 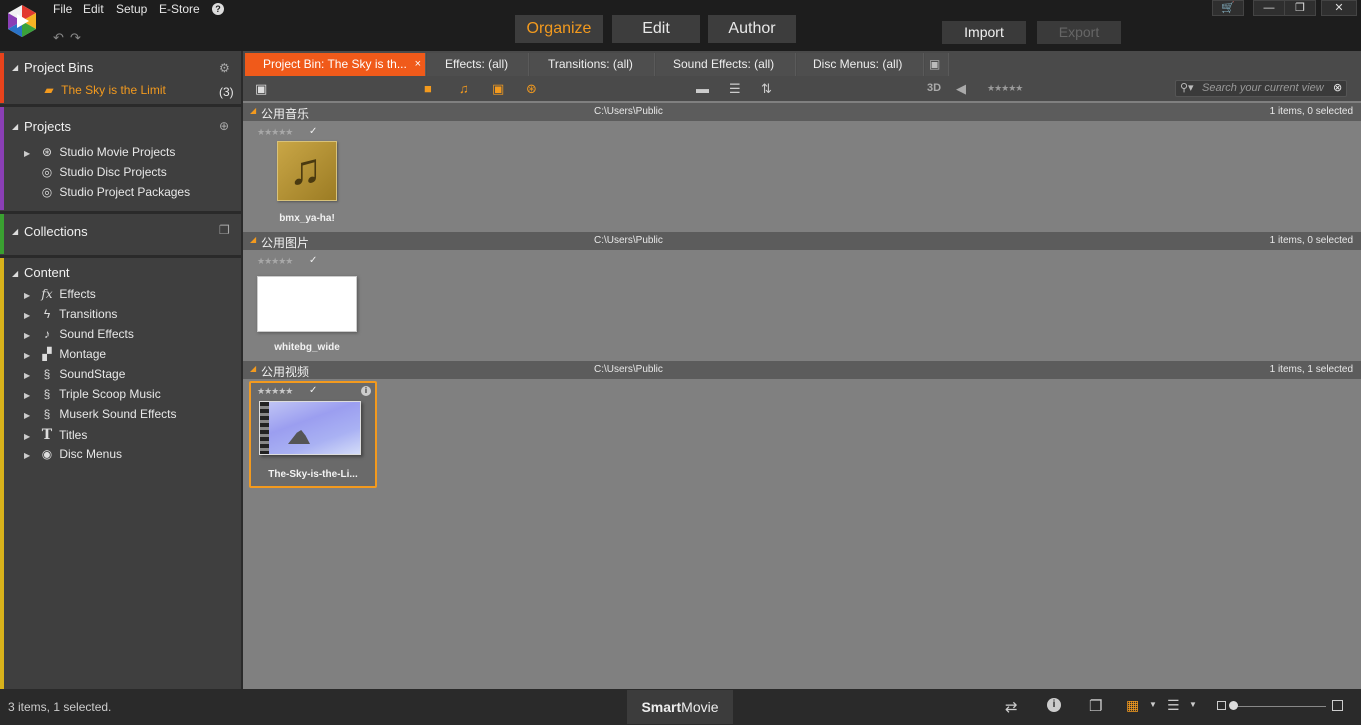 I want to click on zoom-slider, so click(x=1278, y=706).